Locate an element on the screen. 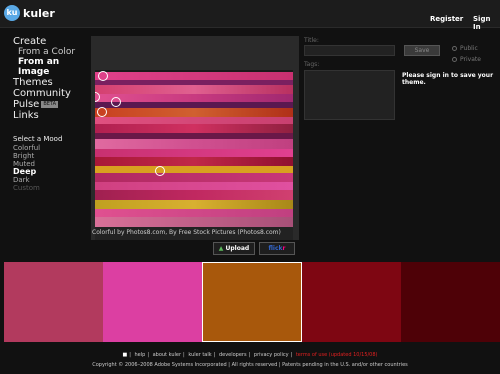  footer-link-help: help is located at coordinates (140, 355).